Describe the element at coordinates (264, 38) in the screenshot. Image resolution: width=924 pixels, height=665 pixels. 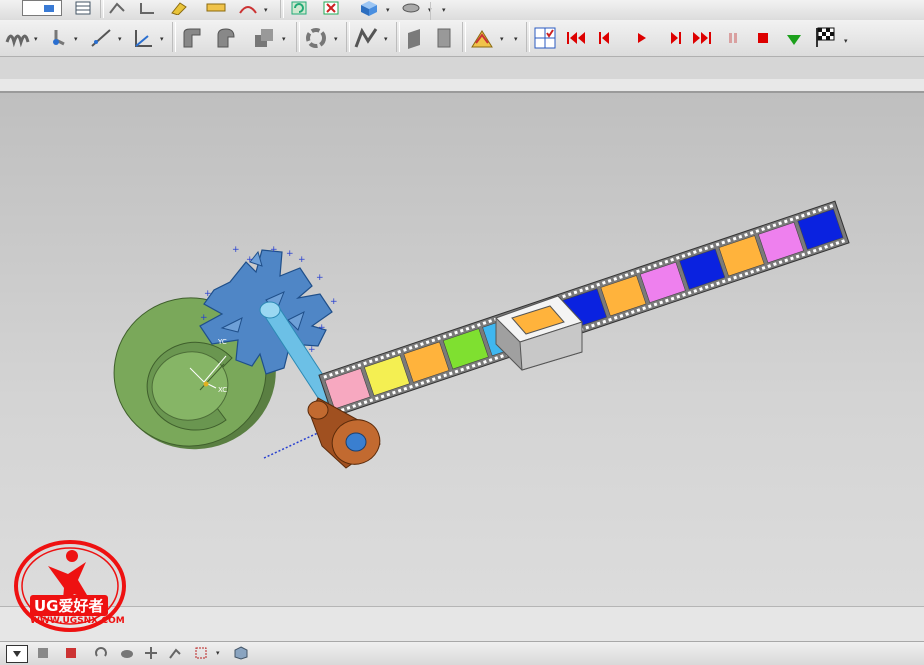
I see `boolean-icon` at that location.